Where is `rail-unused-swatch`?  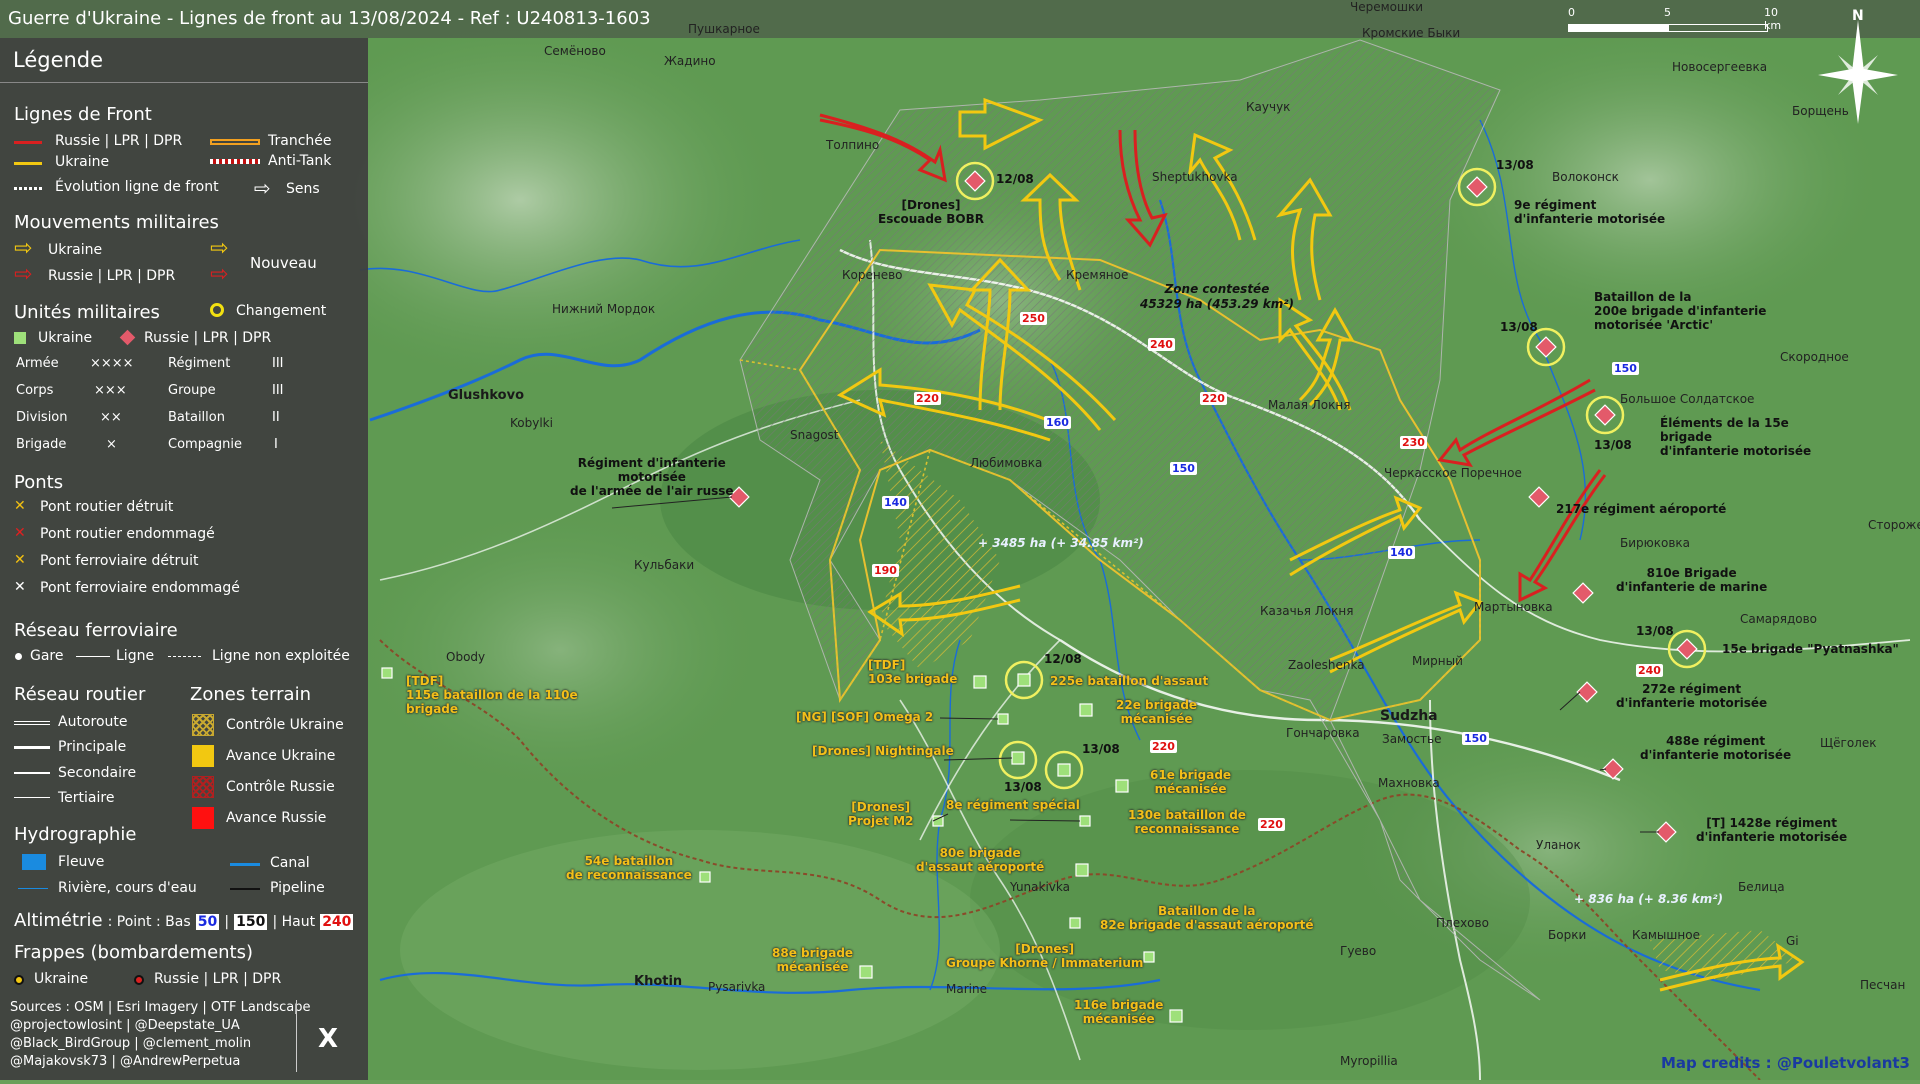
rail-unused-swatch is located at coordinates (185, 656).